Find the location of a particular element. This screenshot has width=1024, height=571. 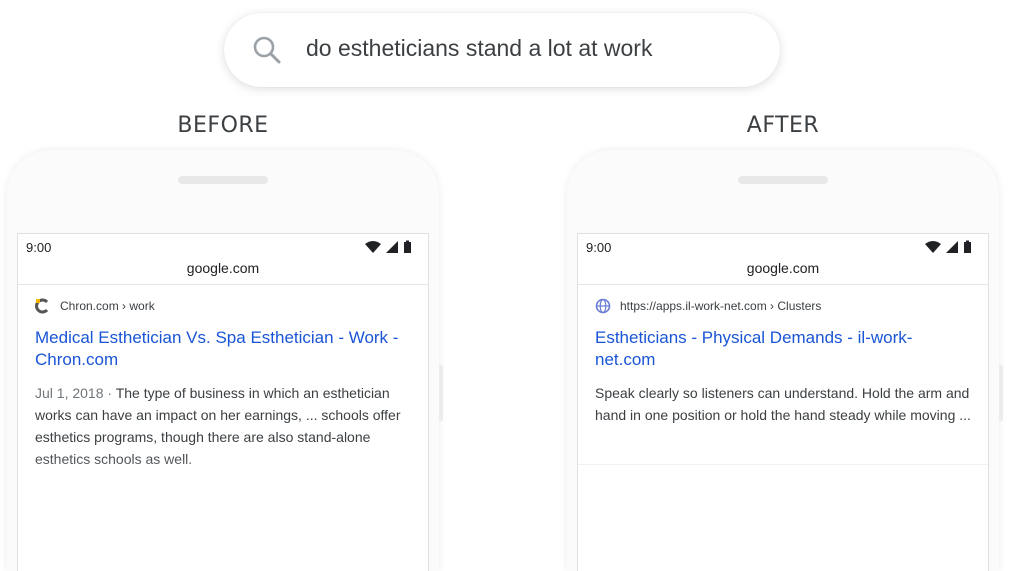

result-source: https://apps.il-work-net.com › Clusters is located at coordinates (783, 306).